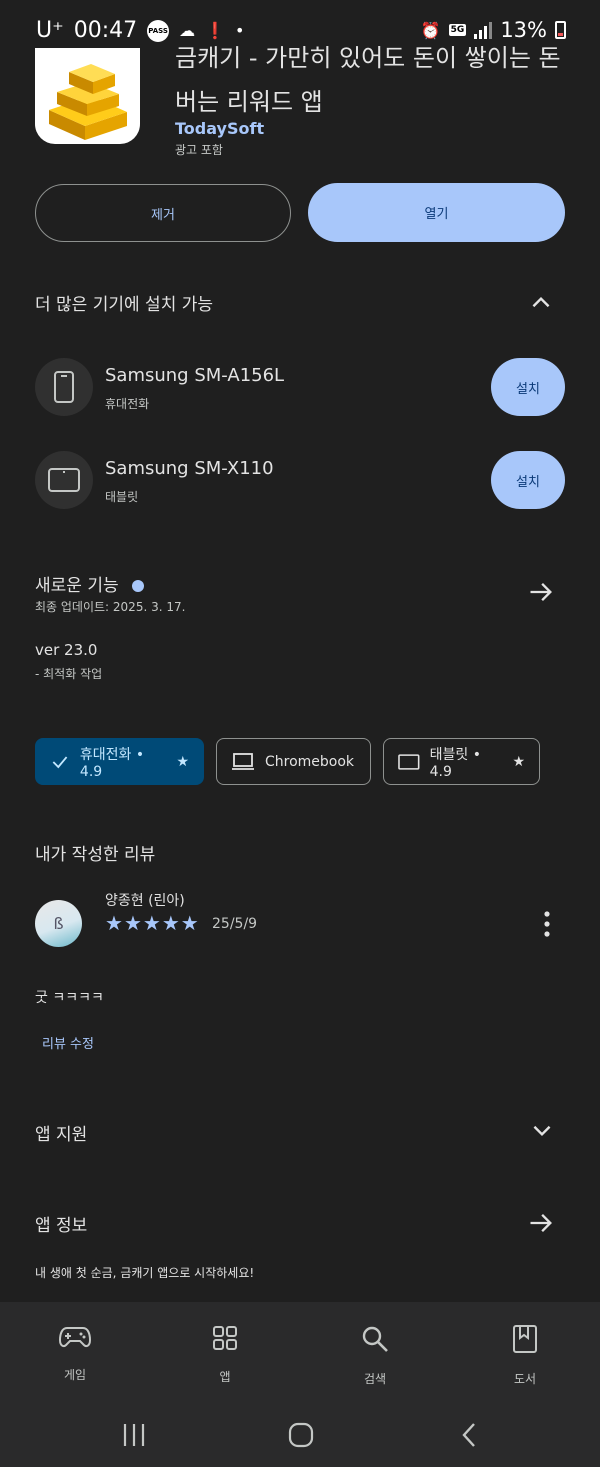 Image resolution: width=600 pixels, height=1467 pixels. Describe the element at coordinates (75, 1337) in the screenshot. I see `gamepad-icon` at that location.